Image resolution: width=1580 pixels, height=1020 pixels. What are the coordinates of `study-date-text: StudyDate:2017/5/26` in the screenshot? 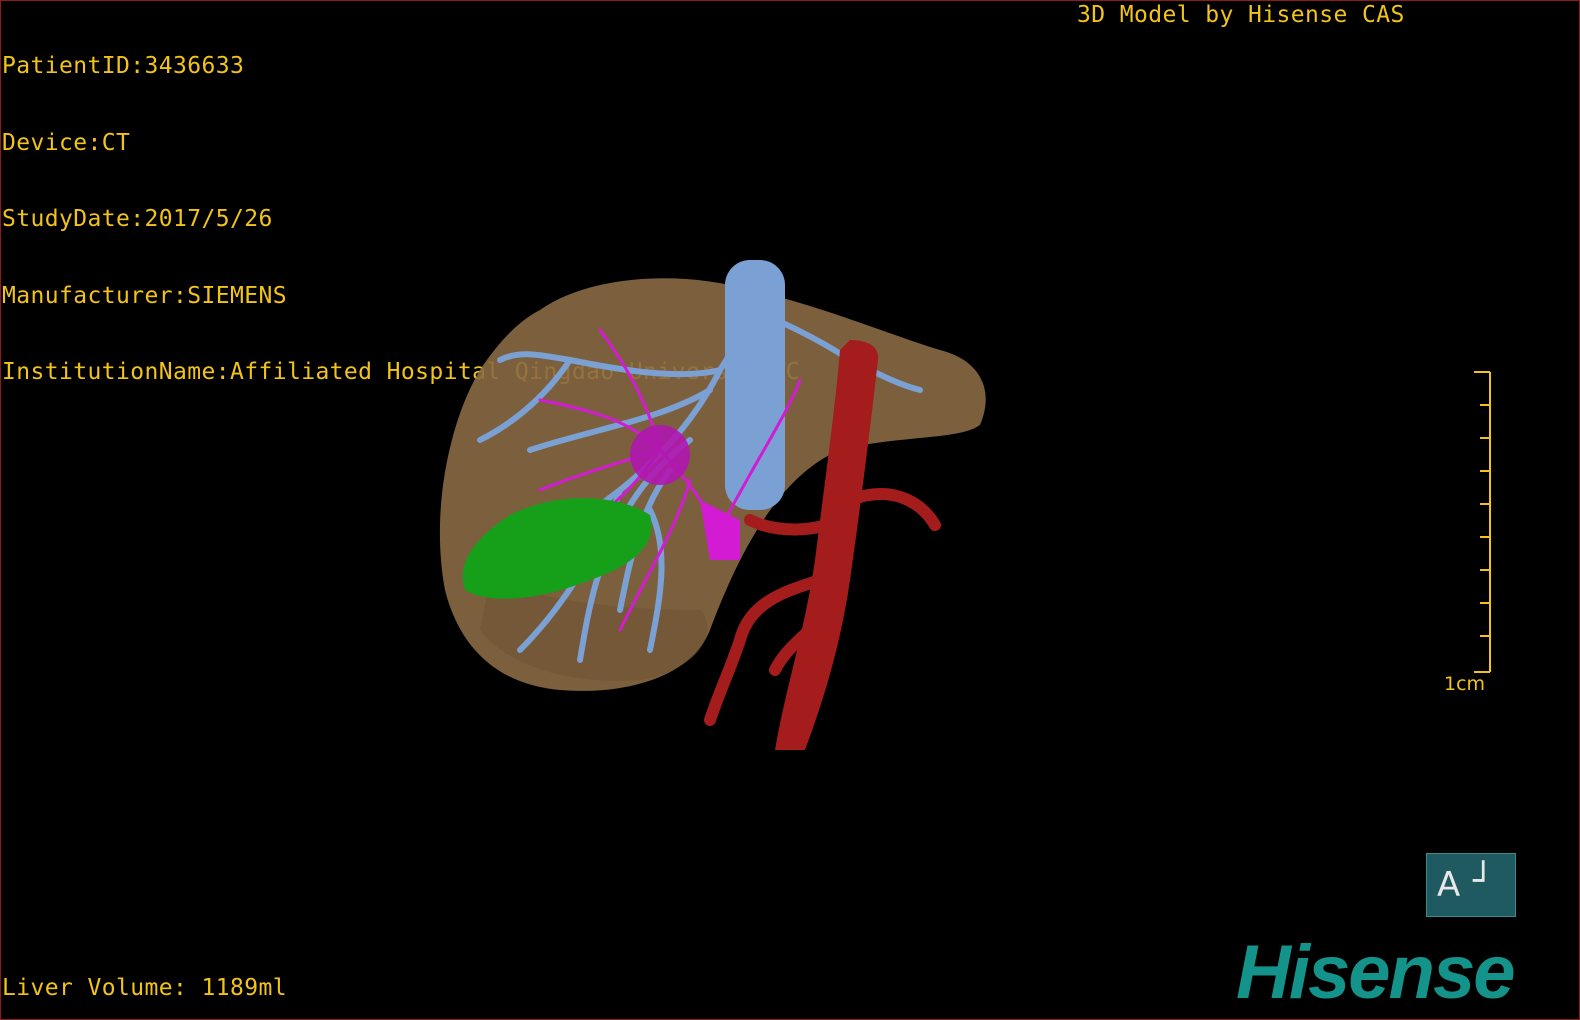 It's located at (137, 219).